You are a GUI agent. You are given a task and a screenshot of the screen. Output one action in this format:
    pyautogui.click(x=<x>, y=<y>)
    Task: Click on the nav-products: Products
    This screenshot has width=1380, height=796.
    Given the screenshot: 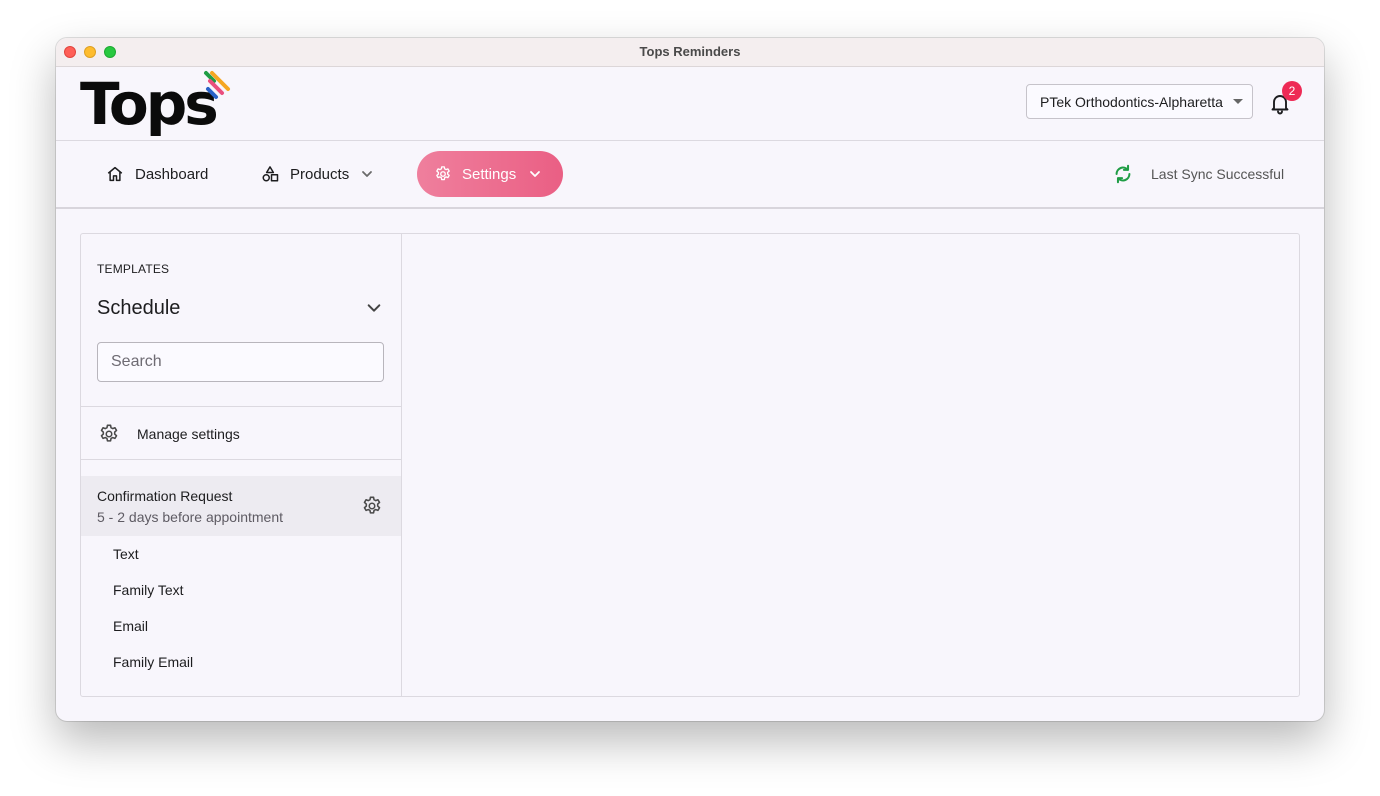 What is the action you would take?
    pyautogui.click(x=317, y=174)
    